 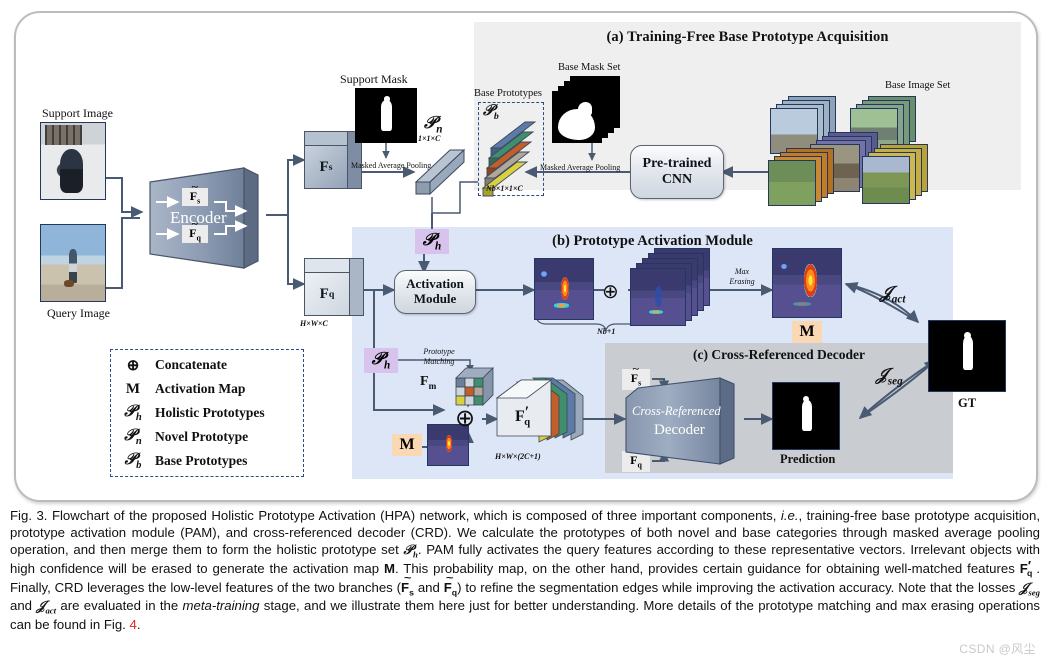 I want to click on concat-plus-icon-lower: ⊕, so click(x=465, y=419).